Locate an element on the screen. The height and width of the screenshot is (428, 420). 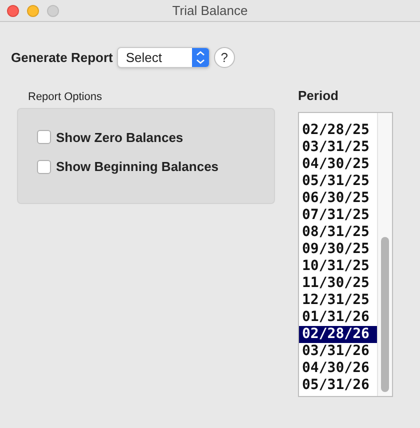
period-item: 09/30/25 is located at coordinates (338, 249).